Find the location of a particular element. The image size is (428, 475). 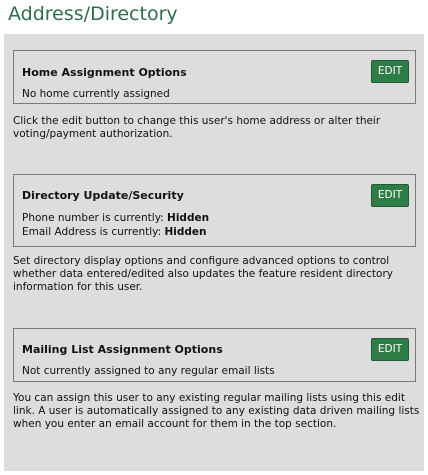

email-visibility-value: Hidden is located at coordinates (185, 232).